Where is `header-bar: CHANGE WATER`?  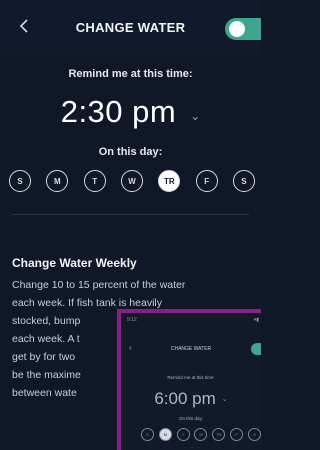 header-bar: CHANGE WATER is located at coordinates (130, 28).